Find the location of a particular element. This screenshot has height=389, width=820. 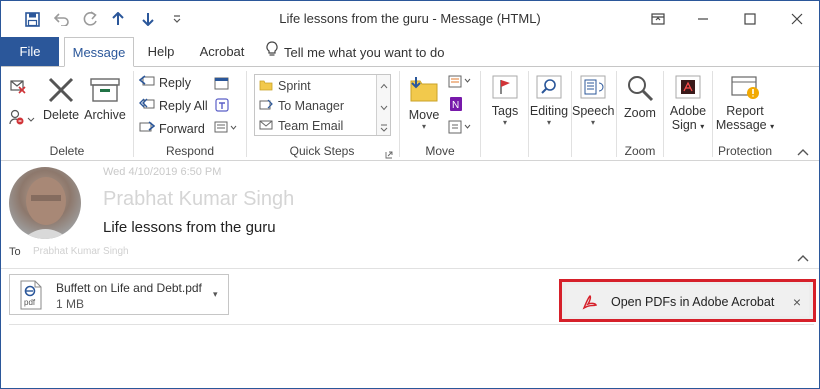

reply-button: Reply is located at coordinates (164, 82).